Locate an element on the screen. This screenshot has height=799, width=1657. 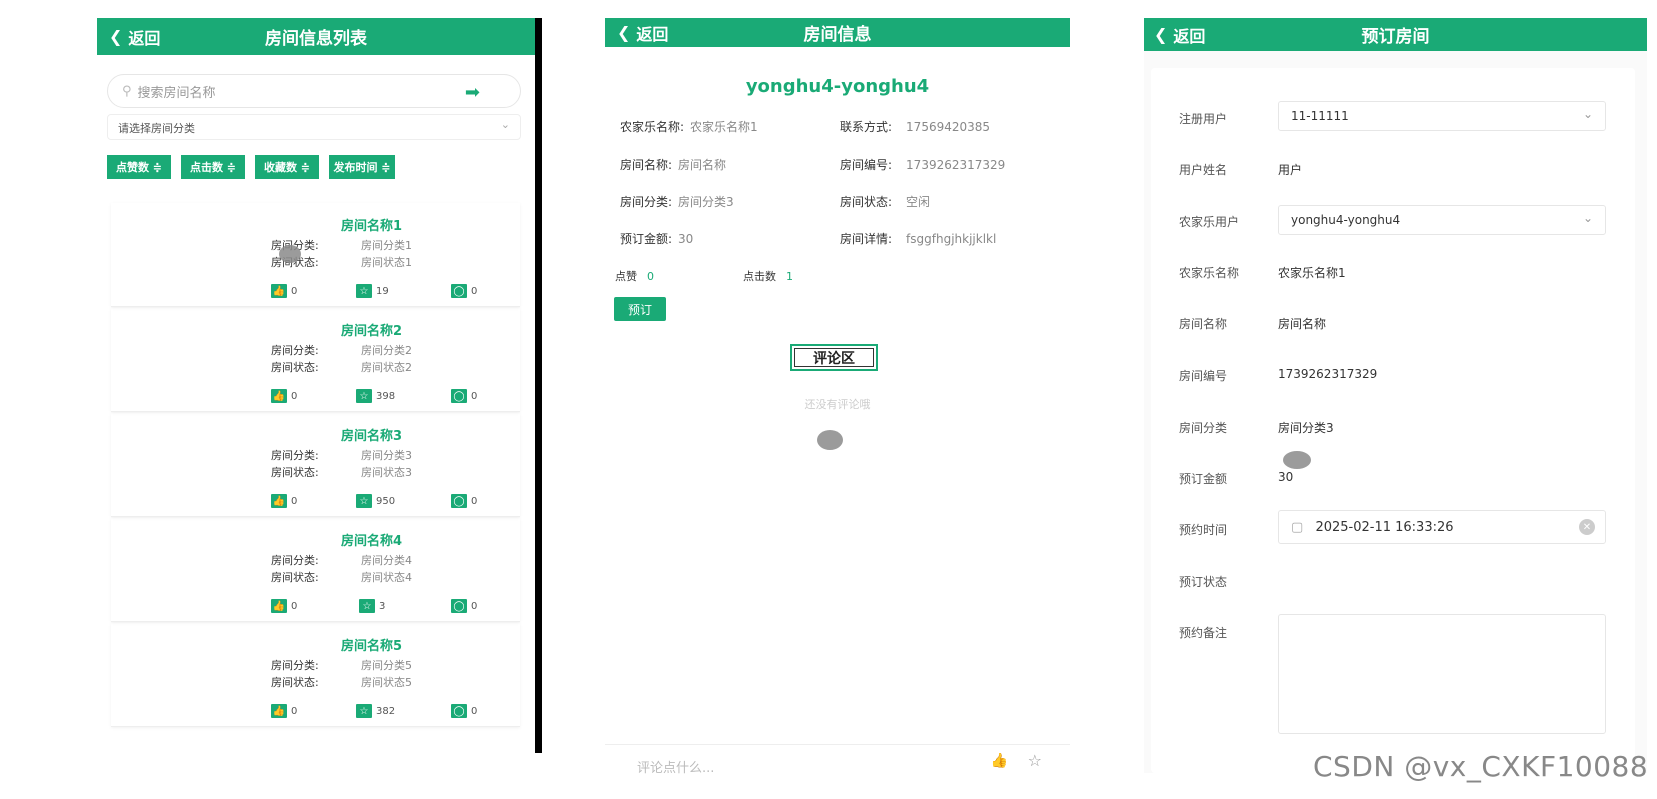
clicks-info: 点击数 1 is located at coordinates (768, 276).